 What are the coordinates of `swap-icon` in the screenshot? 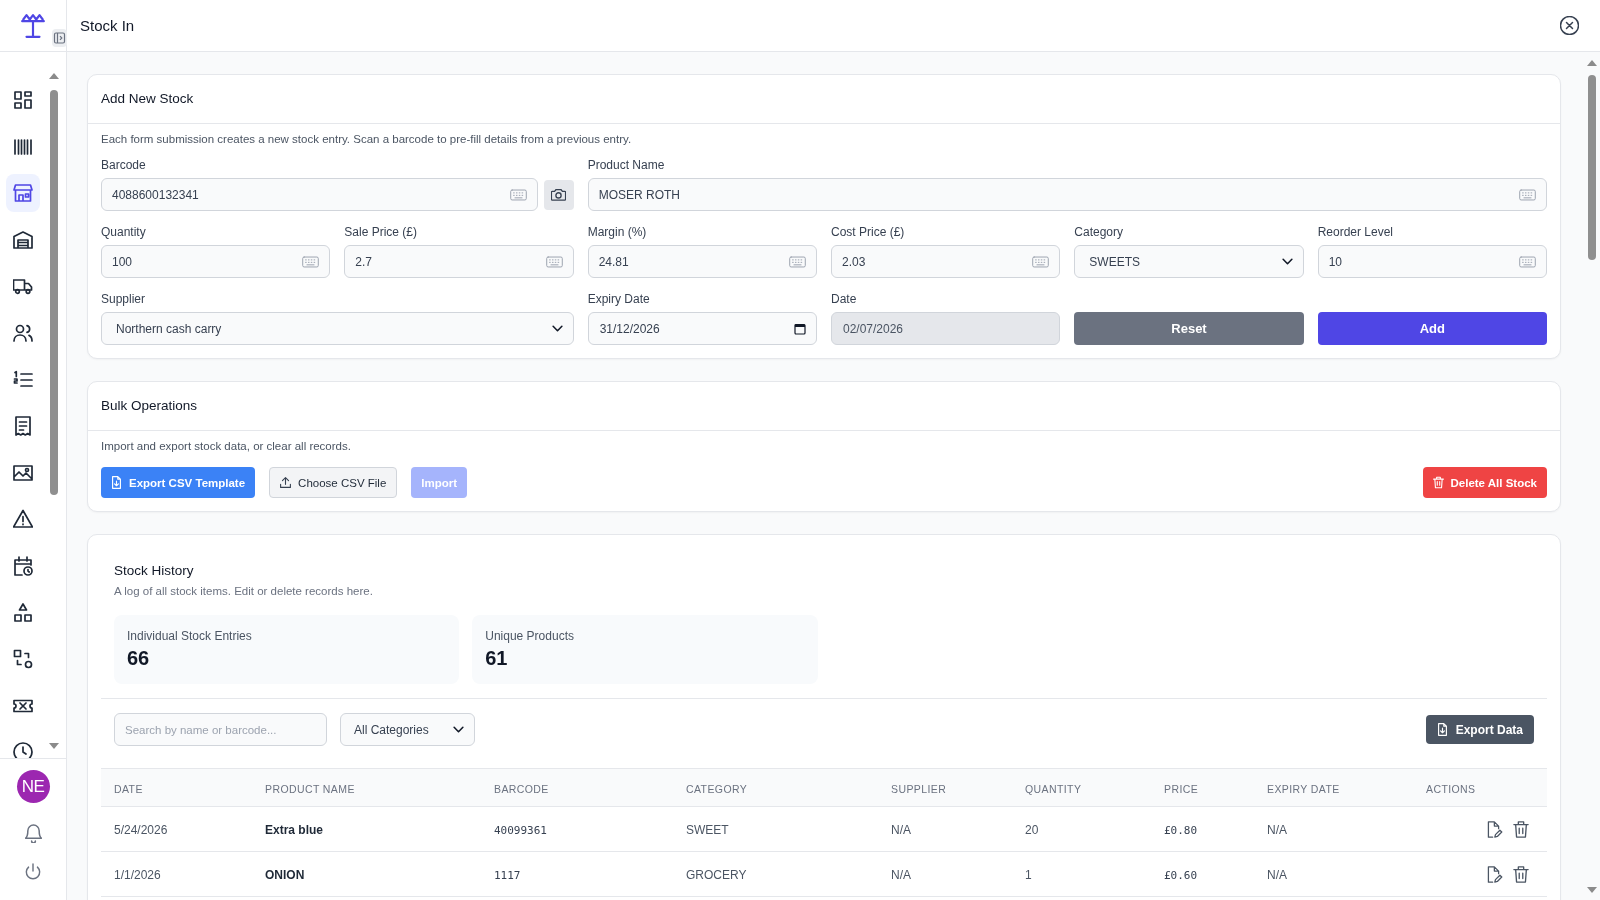 It's located at (23, 659).